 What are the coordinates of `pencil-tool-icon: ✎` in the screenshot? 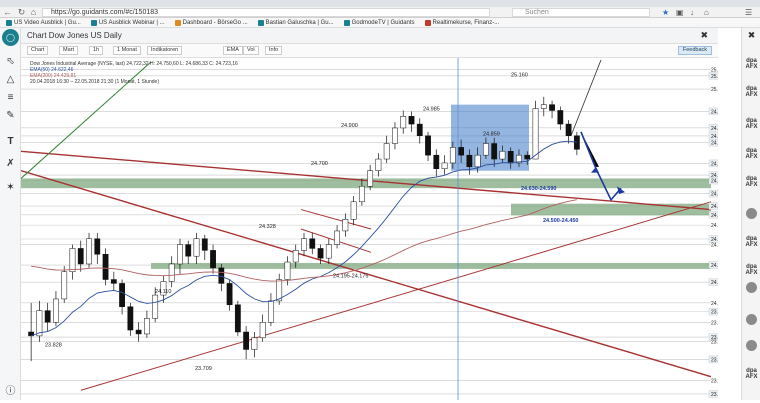 It's located at (10, 115).